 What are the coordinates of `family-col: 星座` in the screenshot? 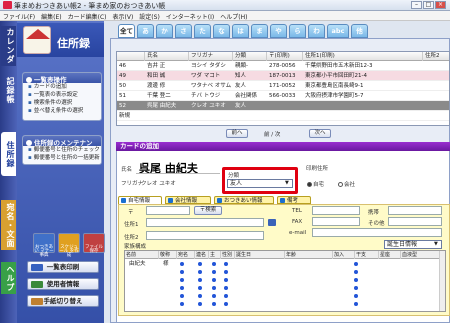 It's located at (390, 255).